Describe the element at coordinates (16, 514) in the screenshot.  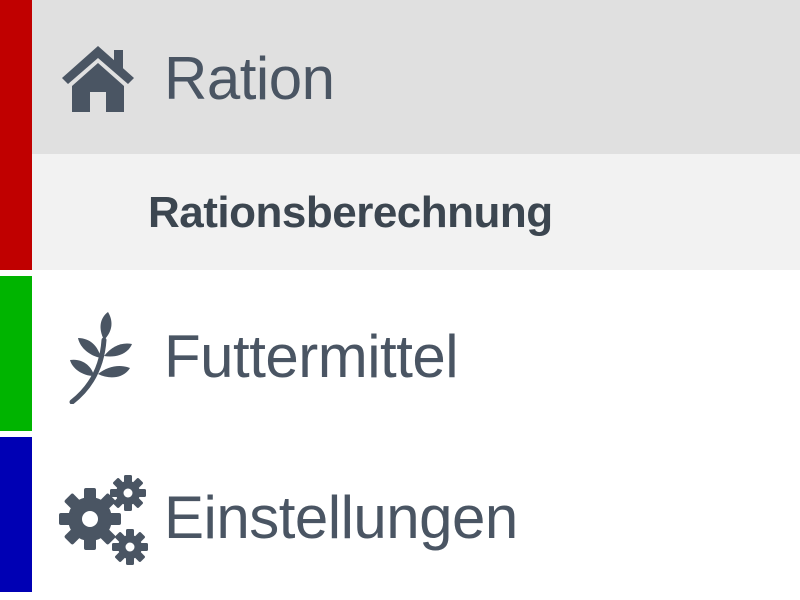
I see `accent-bar-einstellungen` at that location.